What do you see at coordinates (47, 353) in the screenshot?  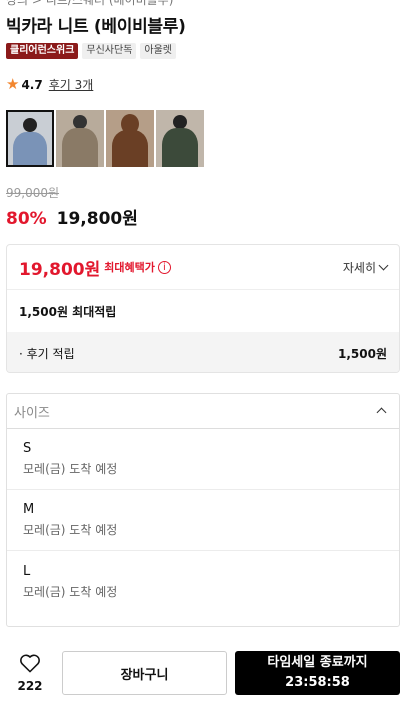 I see `review-points-label: · 후기 적립` at bounding box center [47, 353].